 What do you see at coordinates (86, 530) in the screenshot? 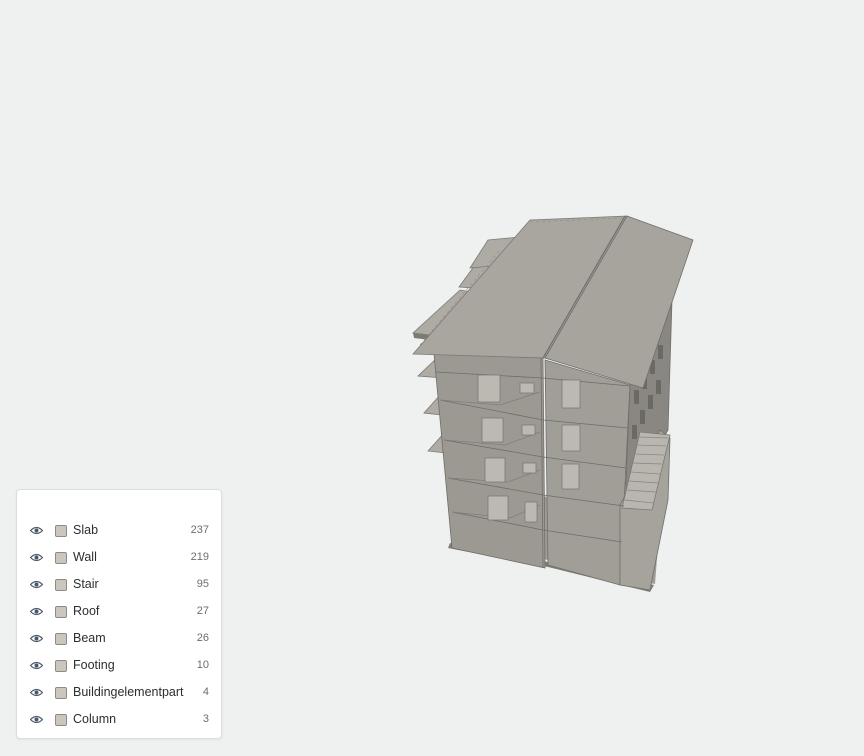
I see `category-label: Slab` at bounding box center [86, 530].